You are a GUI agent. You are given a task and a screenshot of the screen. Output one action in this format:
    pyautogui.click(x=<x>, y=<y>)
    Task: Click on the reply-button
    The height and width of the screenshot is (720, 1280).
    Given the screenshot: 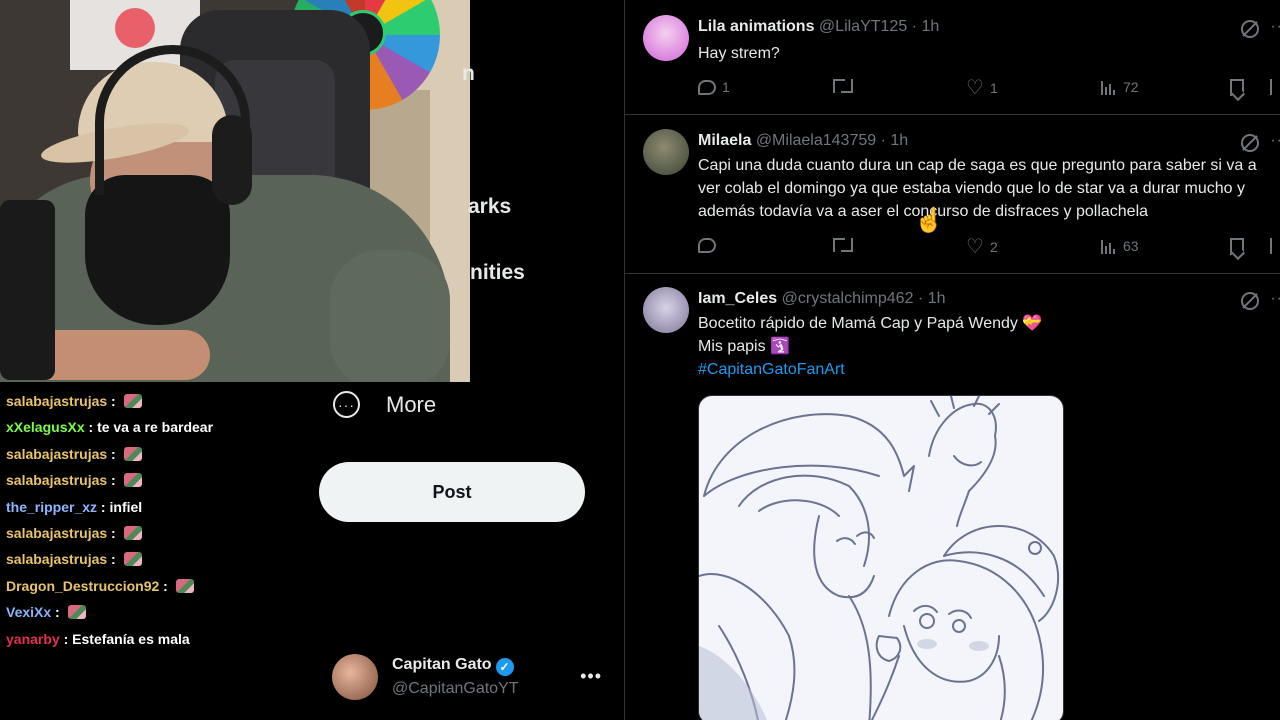 What is the action you would take?
    pyautogui.click(x=710, y=245)
    